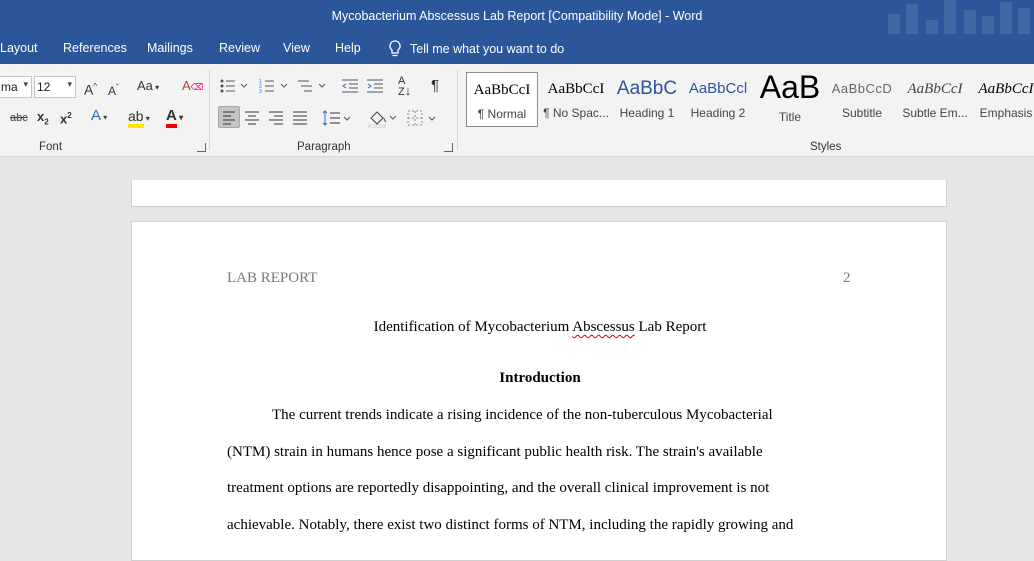 The height and width of the screenshot is (561, 1034). Describe the element at coordinates (350, 86) in the screenshot. I see `decrease-indent-icon` at that location.